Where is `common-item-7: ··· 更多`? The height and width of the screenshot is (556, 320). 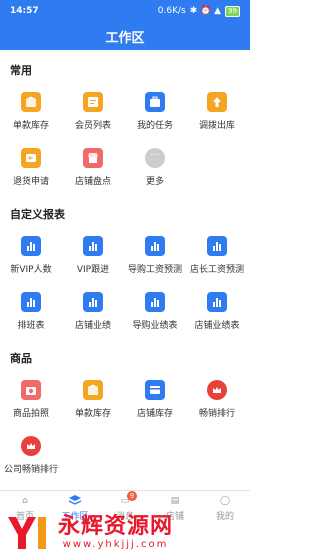
common-item-7: ··· 更多 is located at coordinates (155, 167).